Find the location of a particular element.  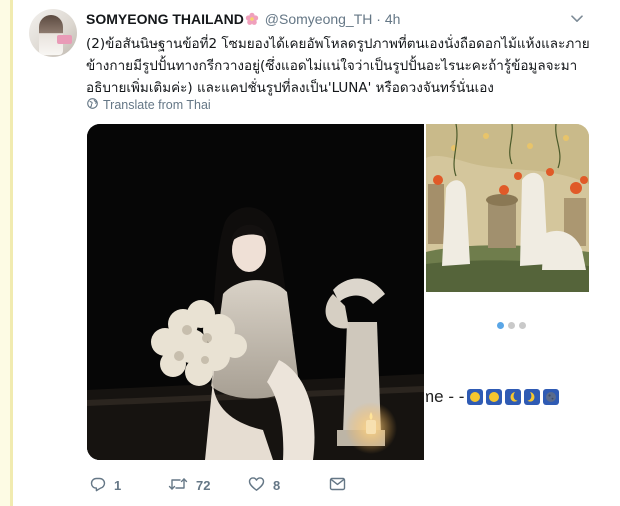

retweet-icon is located at coordinates (178, 485).